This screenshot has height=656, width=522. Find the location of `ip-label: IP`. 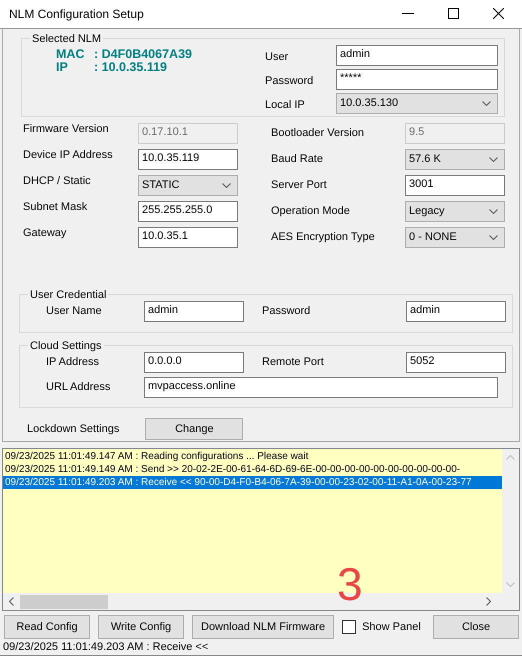

ip-label: IP is located at coordinates (62, 67).